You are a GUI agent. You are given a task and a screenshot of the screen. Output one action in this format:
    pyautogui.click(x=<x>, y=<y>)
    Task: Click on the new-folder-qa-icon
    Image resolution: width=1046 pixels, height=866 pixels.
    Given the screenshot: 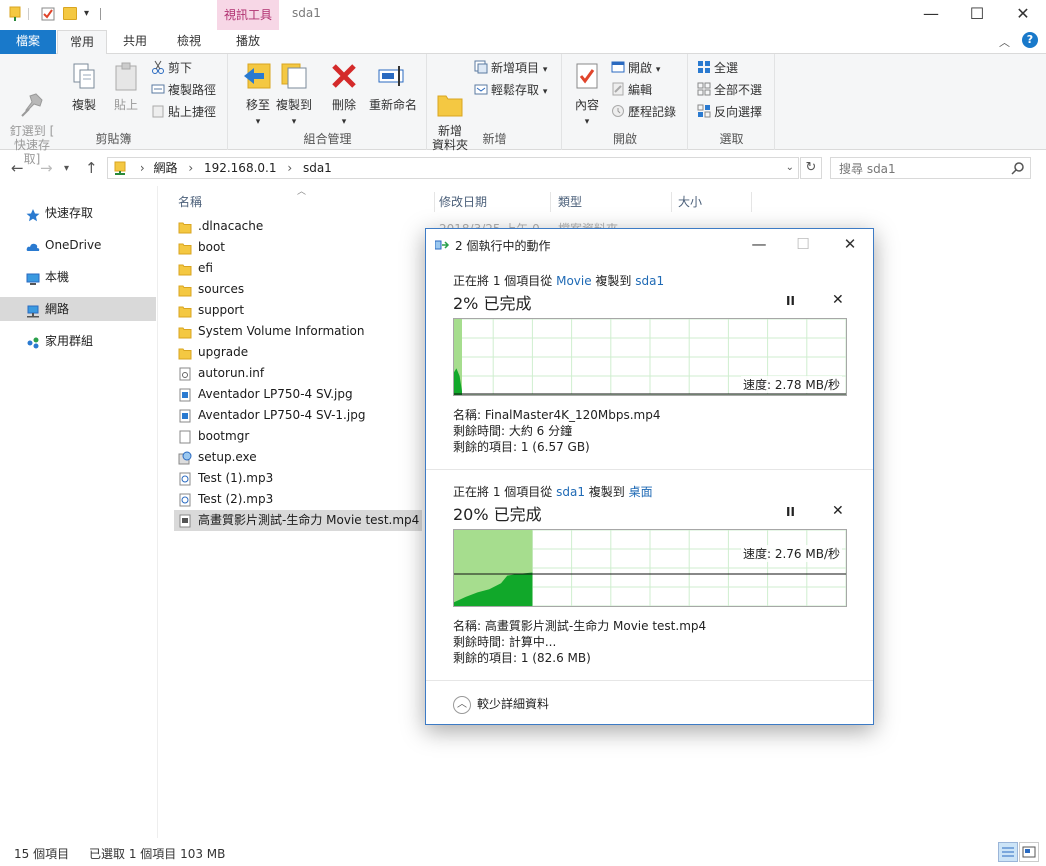 What is the action you would take?
    pyautogui.click(x=70, y=13)
    